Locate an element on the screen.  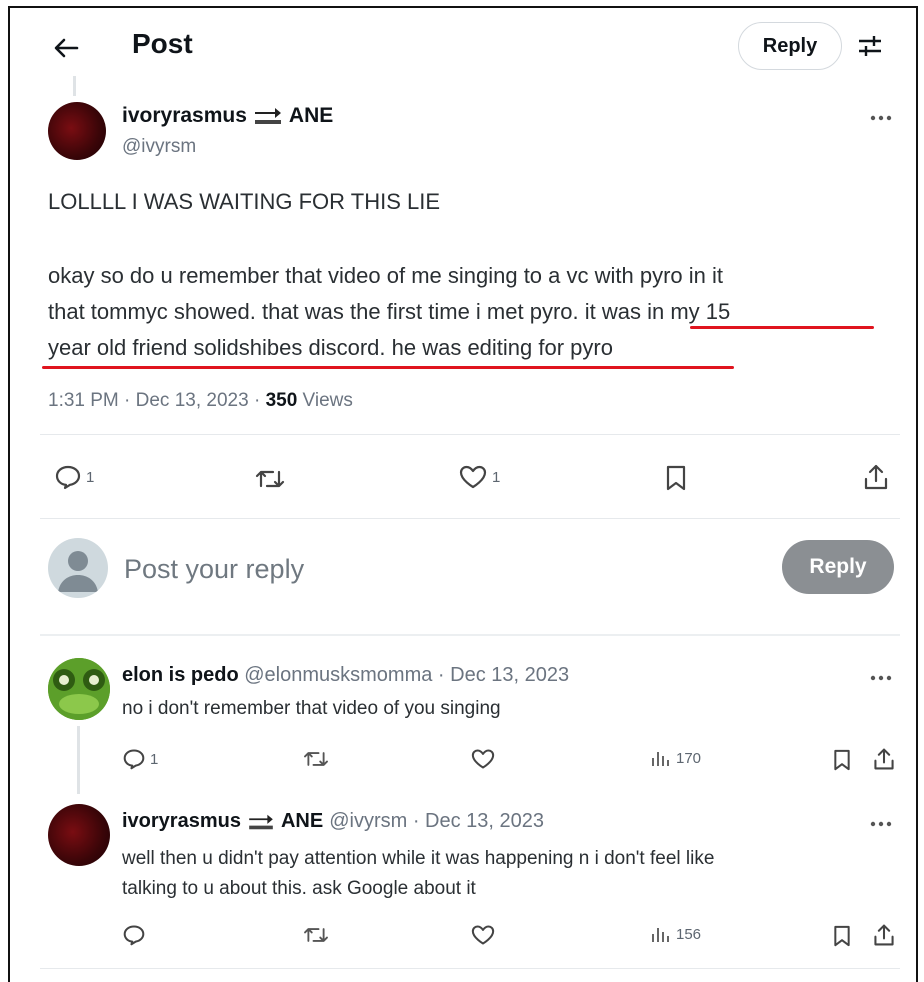
sliders-icon is located at coordinates (870, 46).